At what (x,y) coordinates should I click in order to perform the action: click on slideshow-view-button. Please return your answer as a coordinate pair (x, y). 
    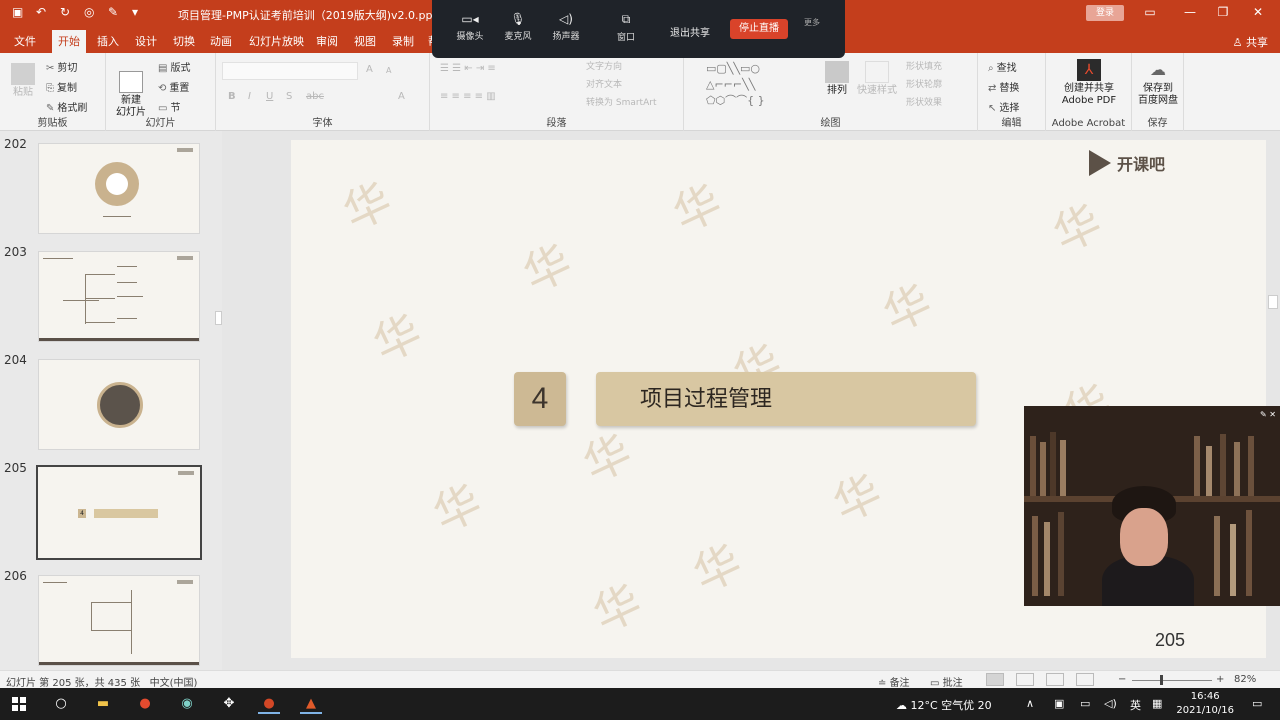
    Looking at the image, I should click on (1085, 679).